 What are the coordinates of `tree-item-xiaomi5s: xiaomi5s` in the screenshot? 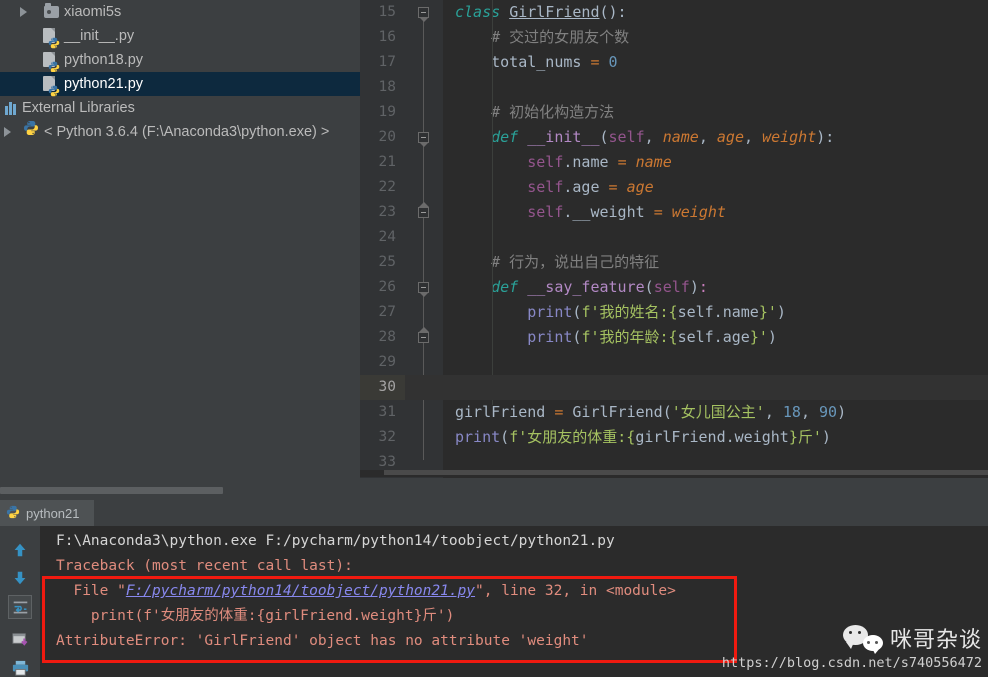 It's located at (180, 12).